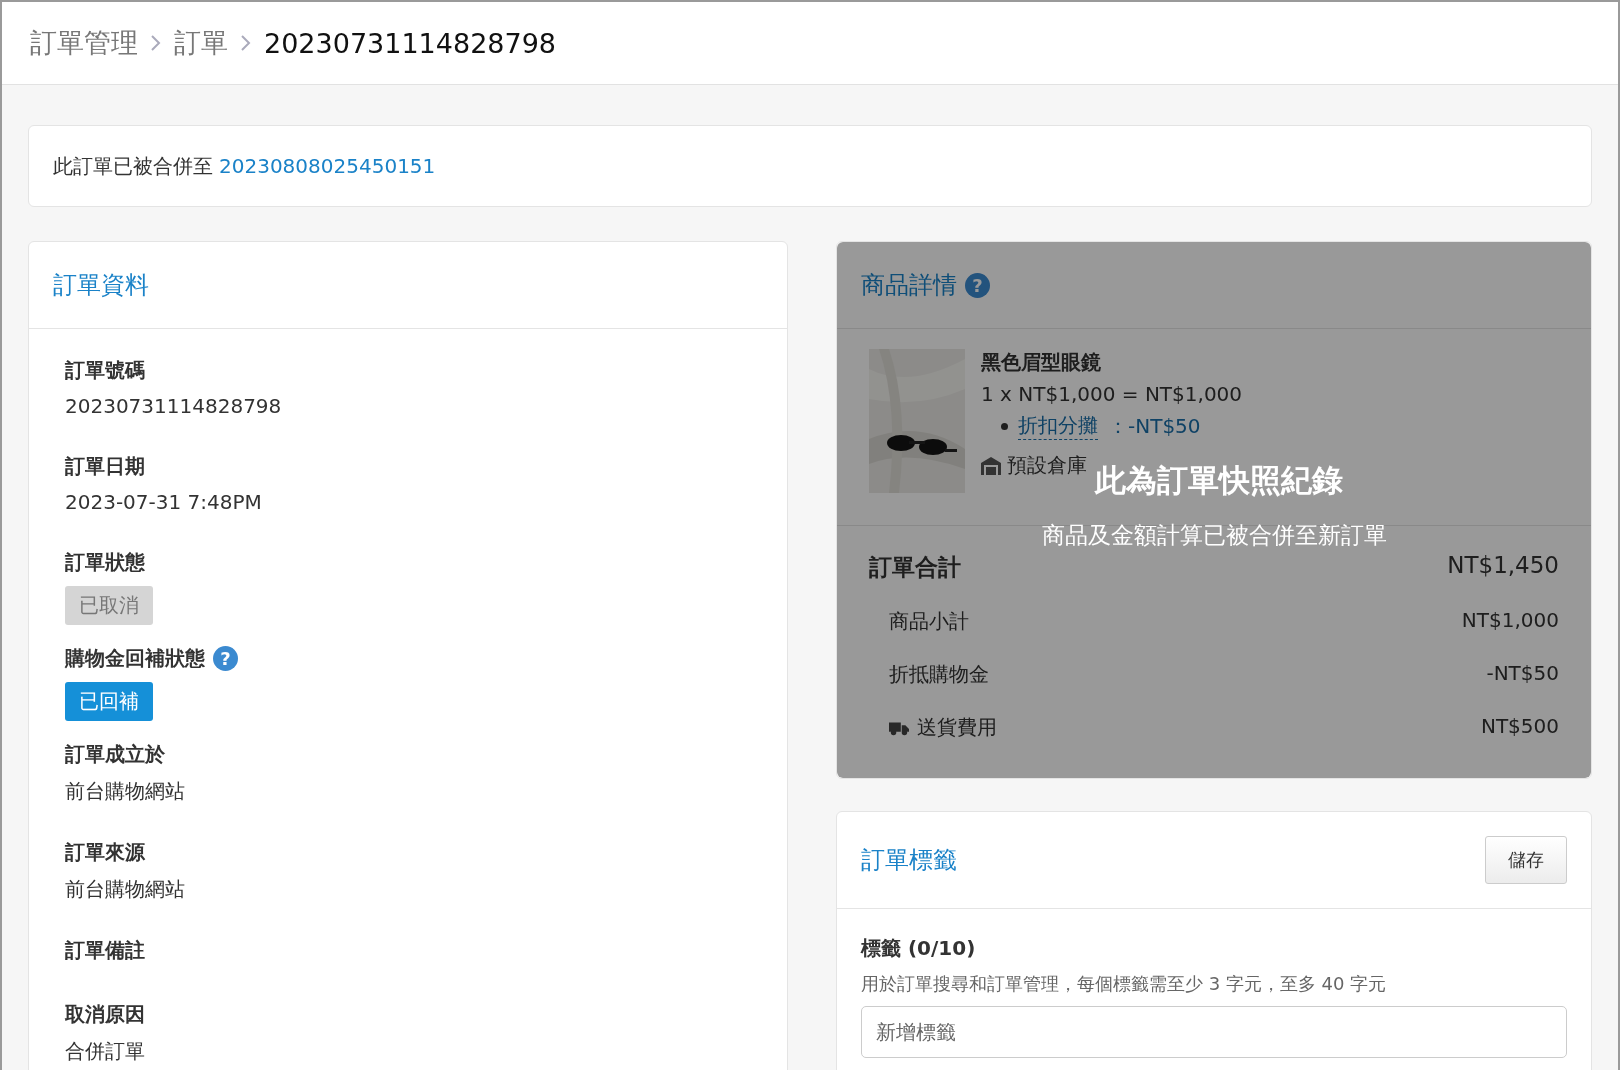  What do you see at coordinates (115, 754) in the screenshot?
I see `field-label: 訂單成立於` at bounding box center [115, 754].